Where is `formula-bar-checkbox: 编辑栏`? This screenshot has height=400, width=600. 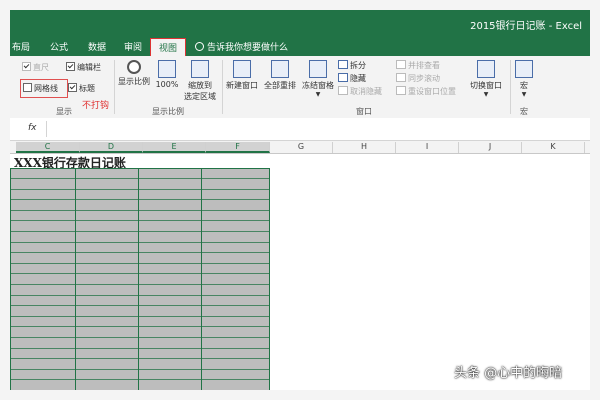 formula-bar-checkbox: 编辑栏 is located at coordinates (83, 67).